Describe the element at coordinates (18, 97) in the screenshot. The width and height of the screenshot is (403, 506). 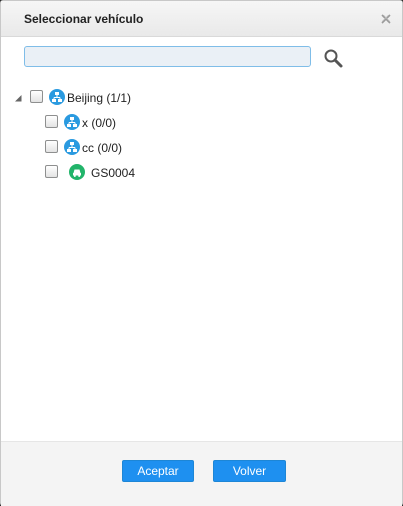
I see `expand-collapse-icon` at that location.